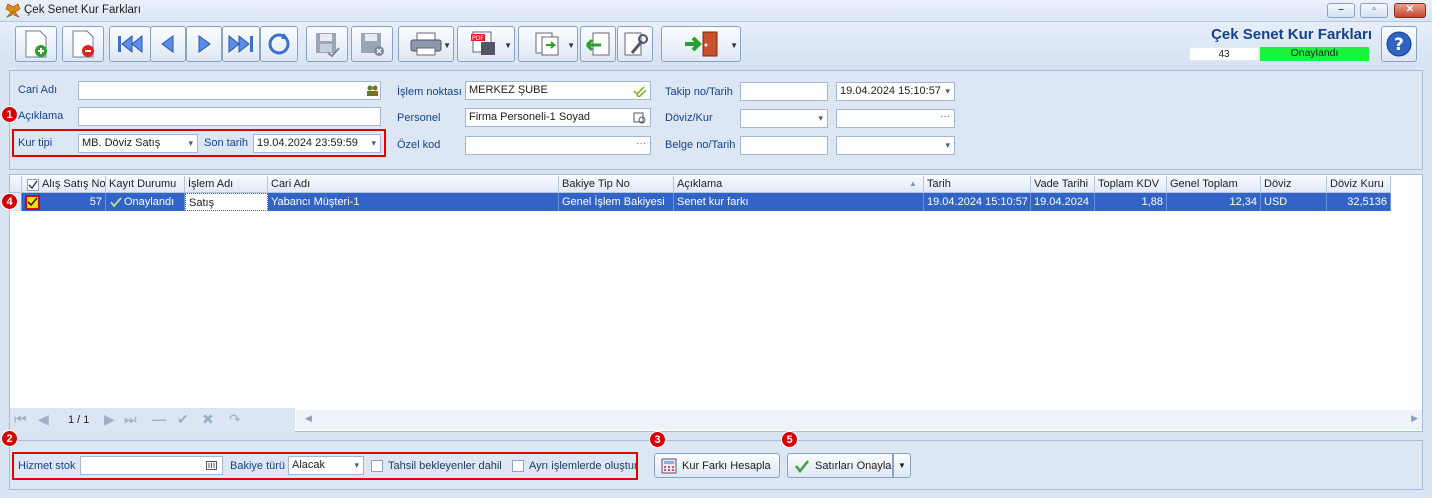  I want to click on cancel-button, so click(372, 44).